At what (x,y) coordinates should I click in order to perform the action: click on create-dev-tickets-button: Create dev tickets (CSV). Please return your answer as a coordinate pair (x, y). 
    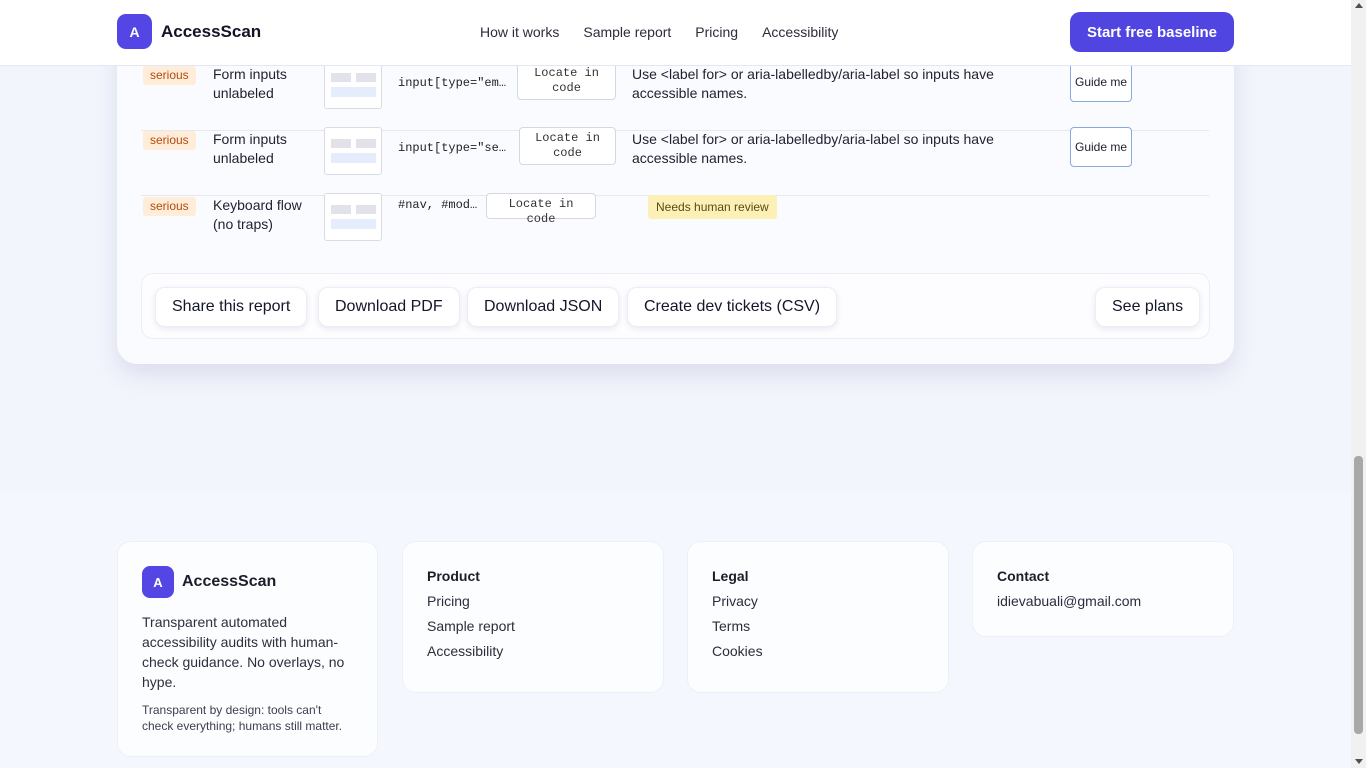
    Looking at the image, I should click on (732, 307).